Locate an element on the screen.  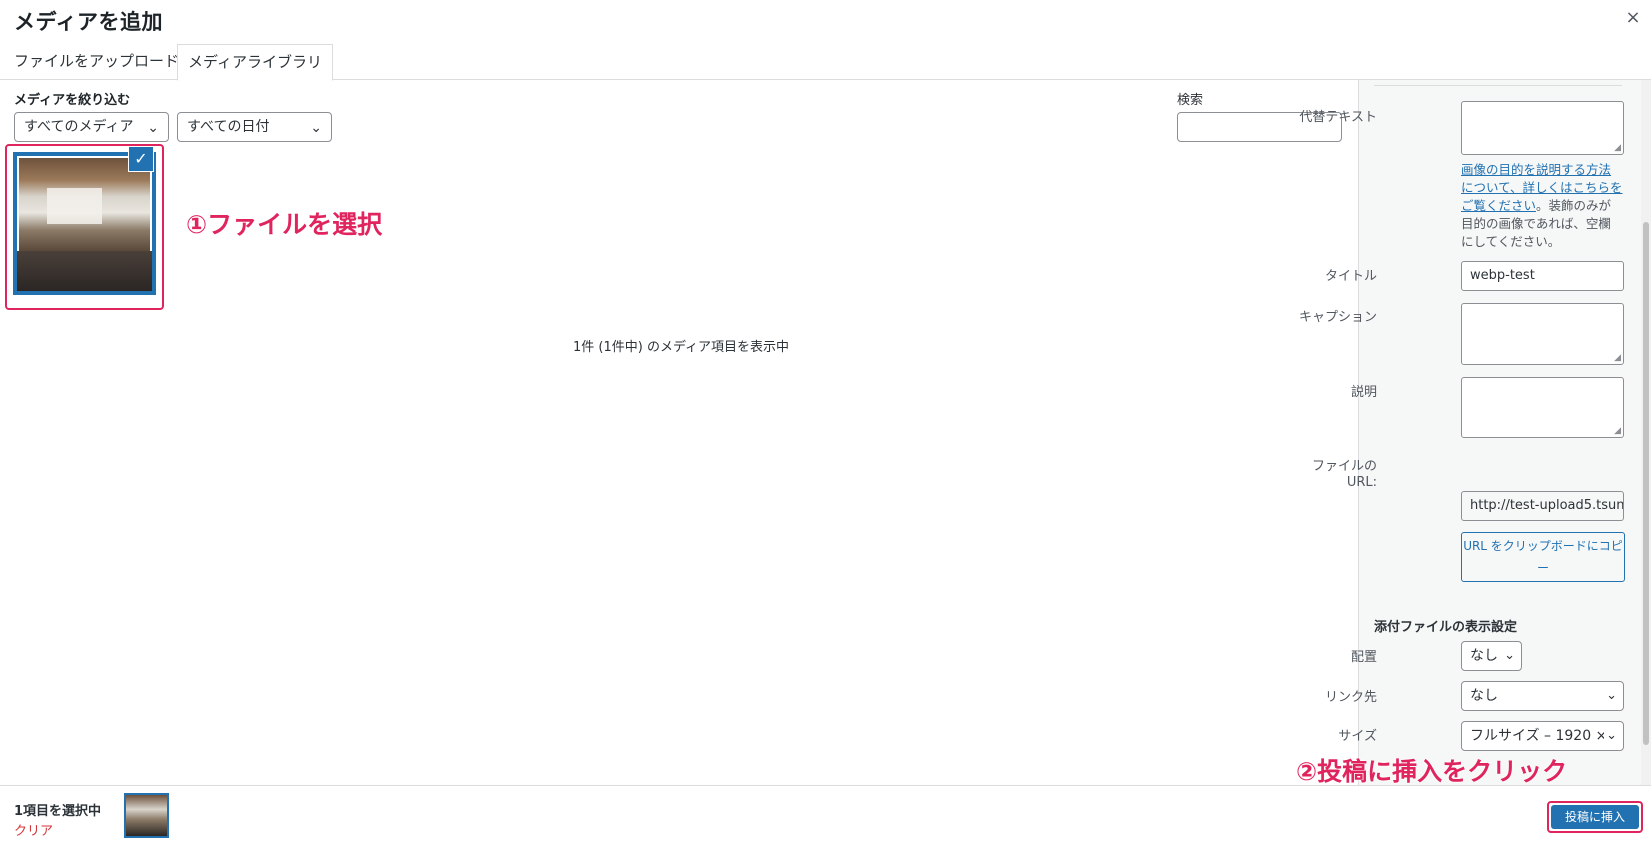
align-label: 配置 is located at coordinates (1363, 657).